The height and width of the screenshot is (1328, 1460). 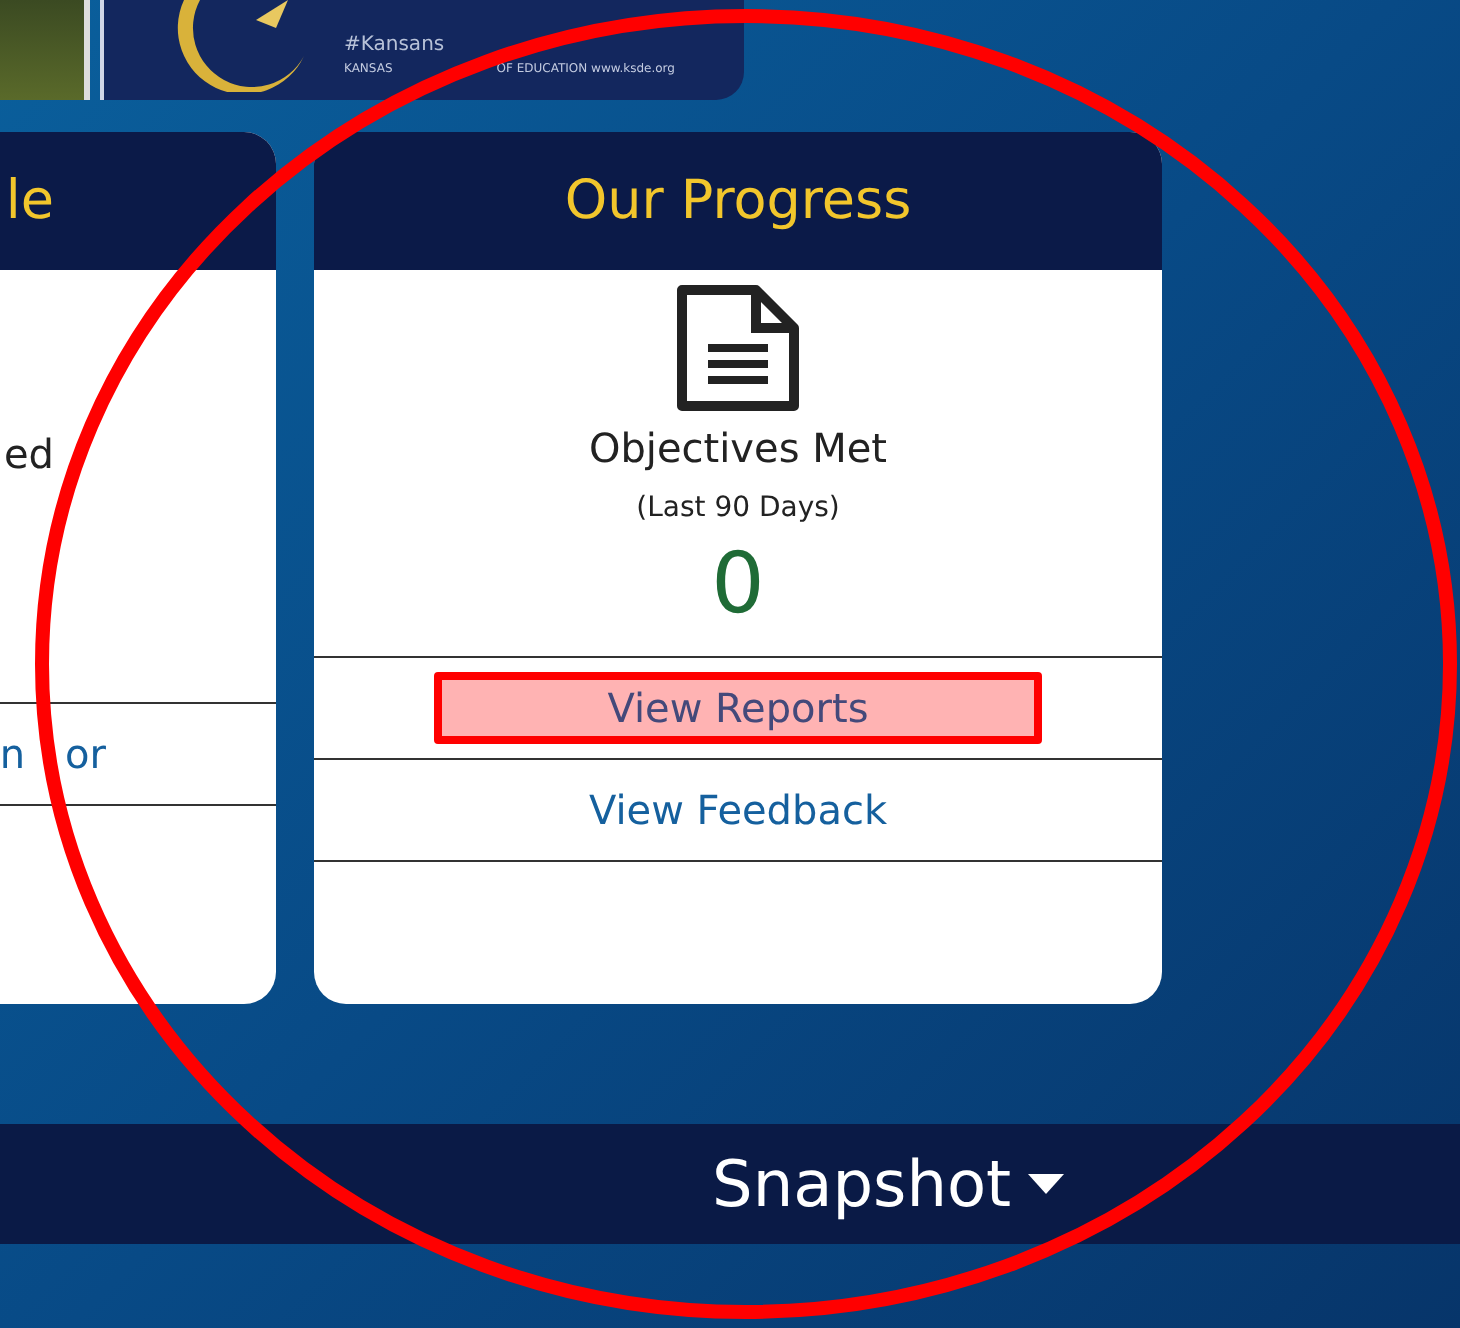 I want to click on card-title: Our Progress, so click(x=738, y=201).